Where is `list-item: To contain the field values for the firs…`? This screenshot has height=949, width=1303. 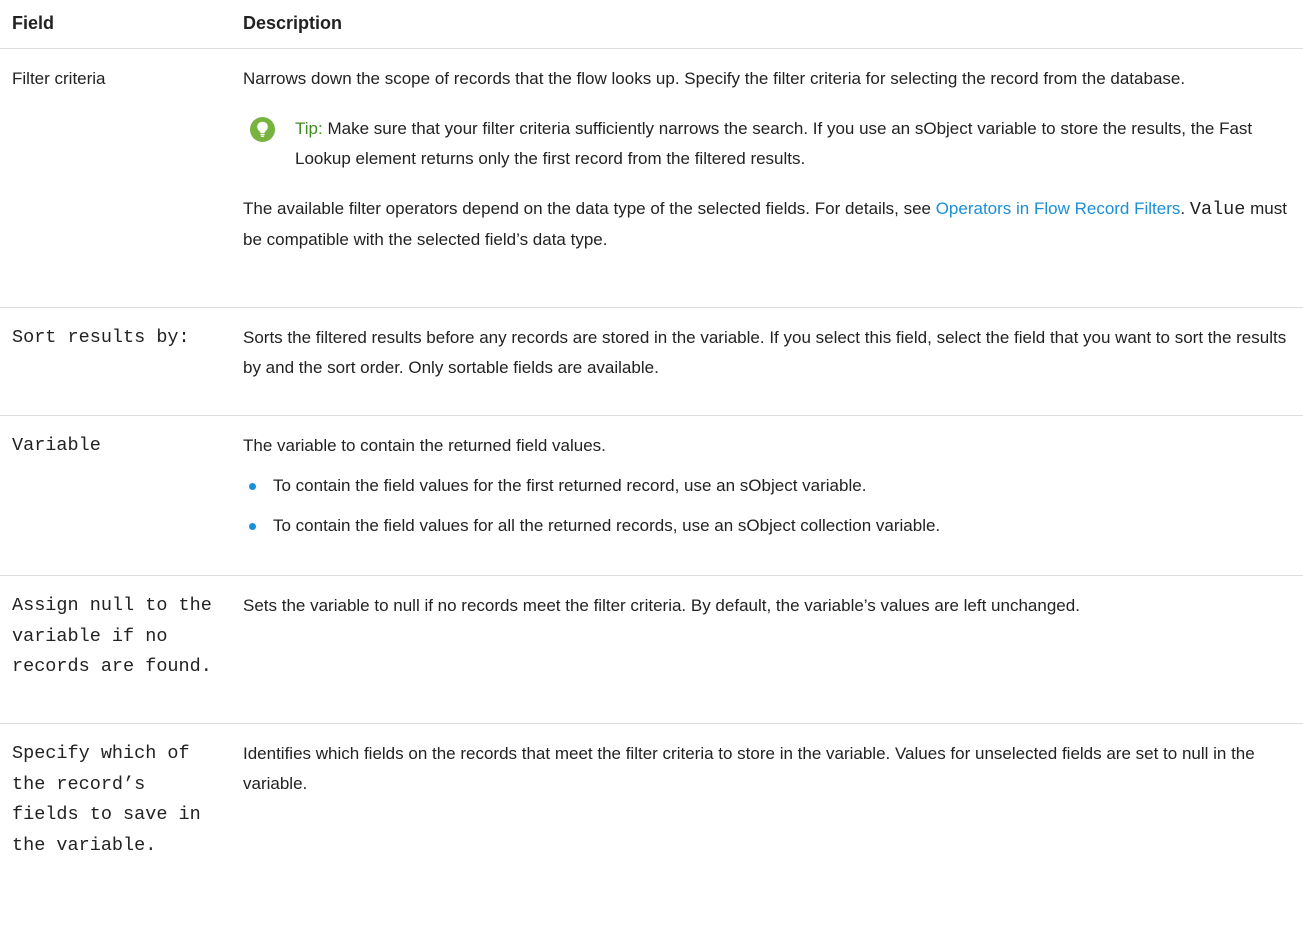 list-item: To contain the field values for the firs… is located at coordinates (769, 486).